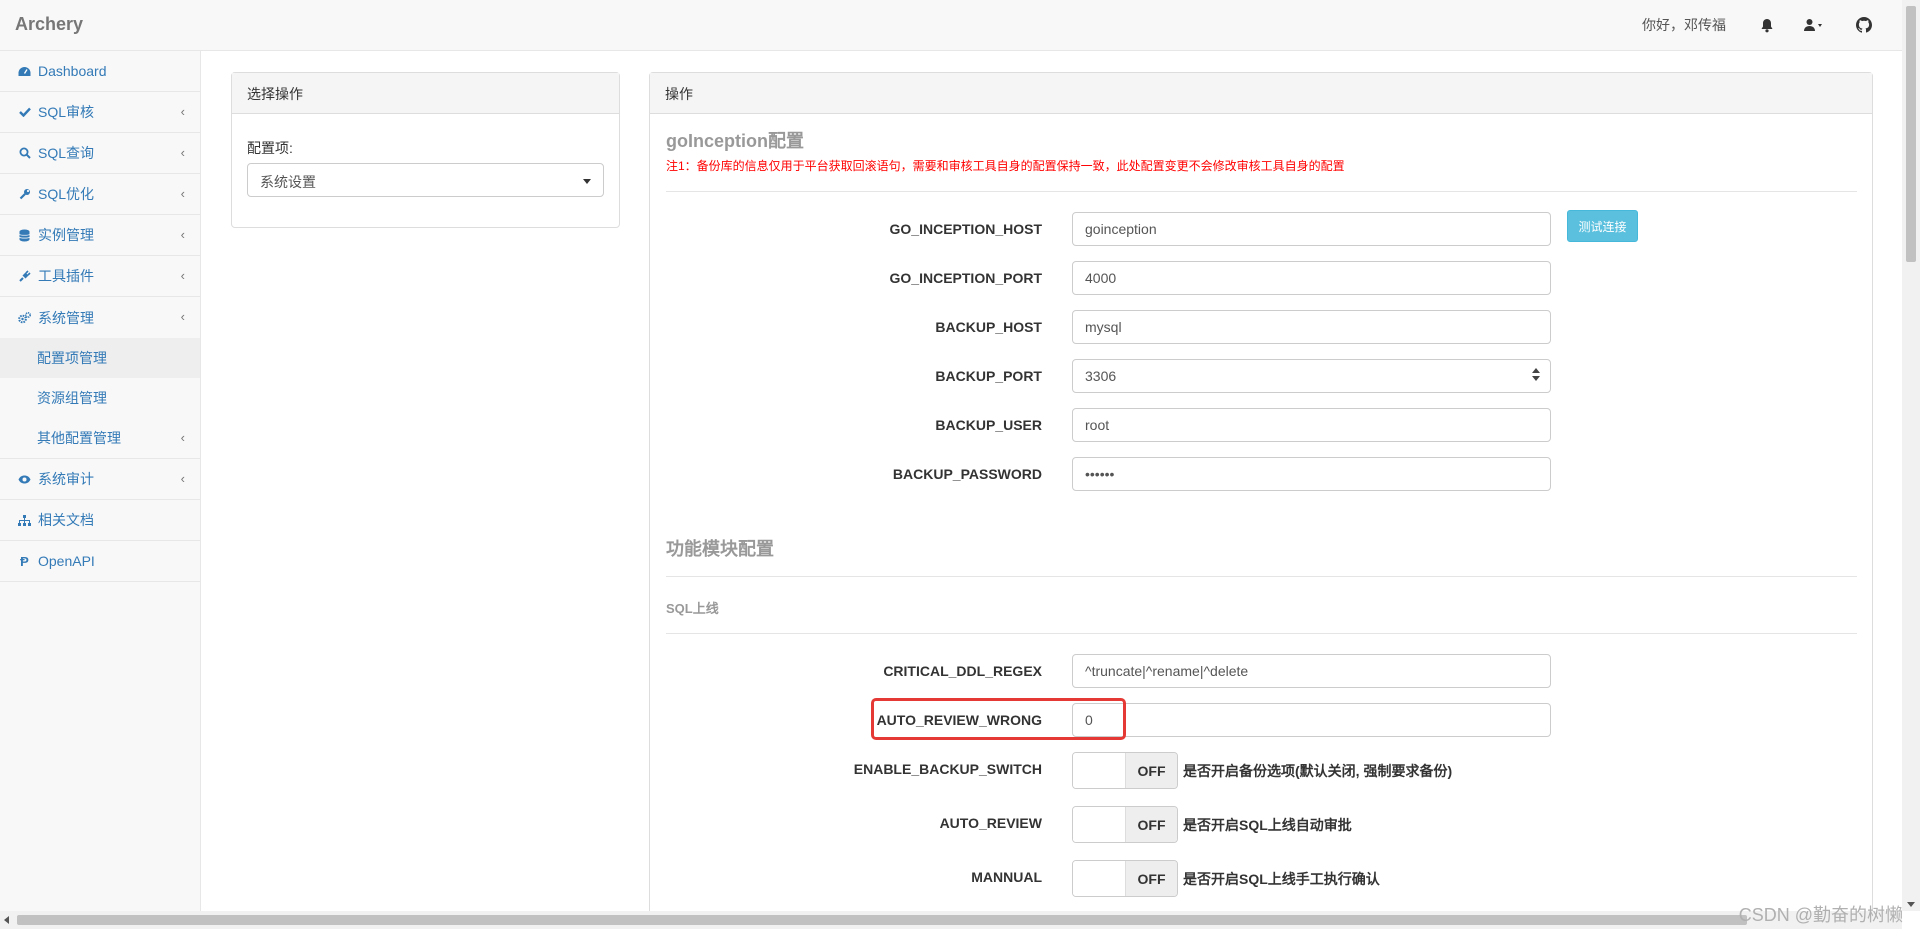  I want to click on wrench-icon, so click(24, 194).